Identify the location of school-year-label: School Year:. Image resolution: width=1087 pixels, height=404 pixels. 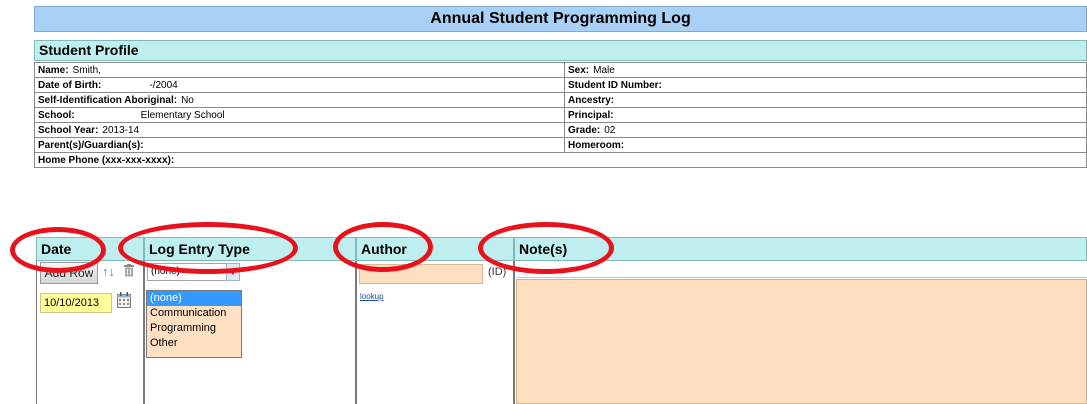
(68, 130).